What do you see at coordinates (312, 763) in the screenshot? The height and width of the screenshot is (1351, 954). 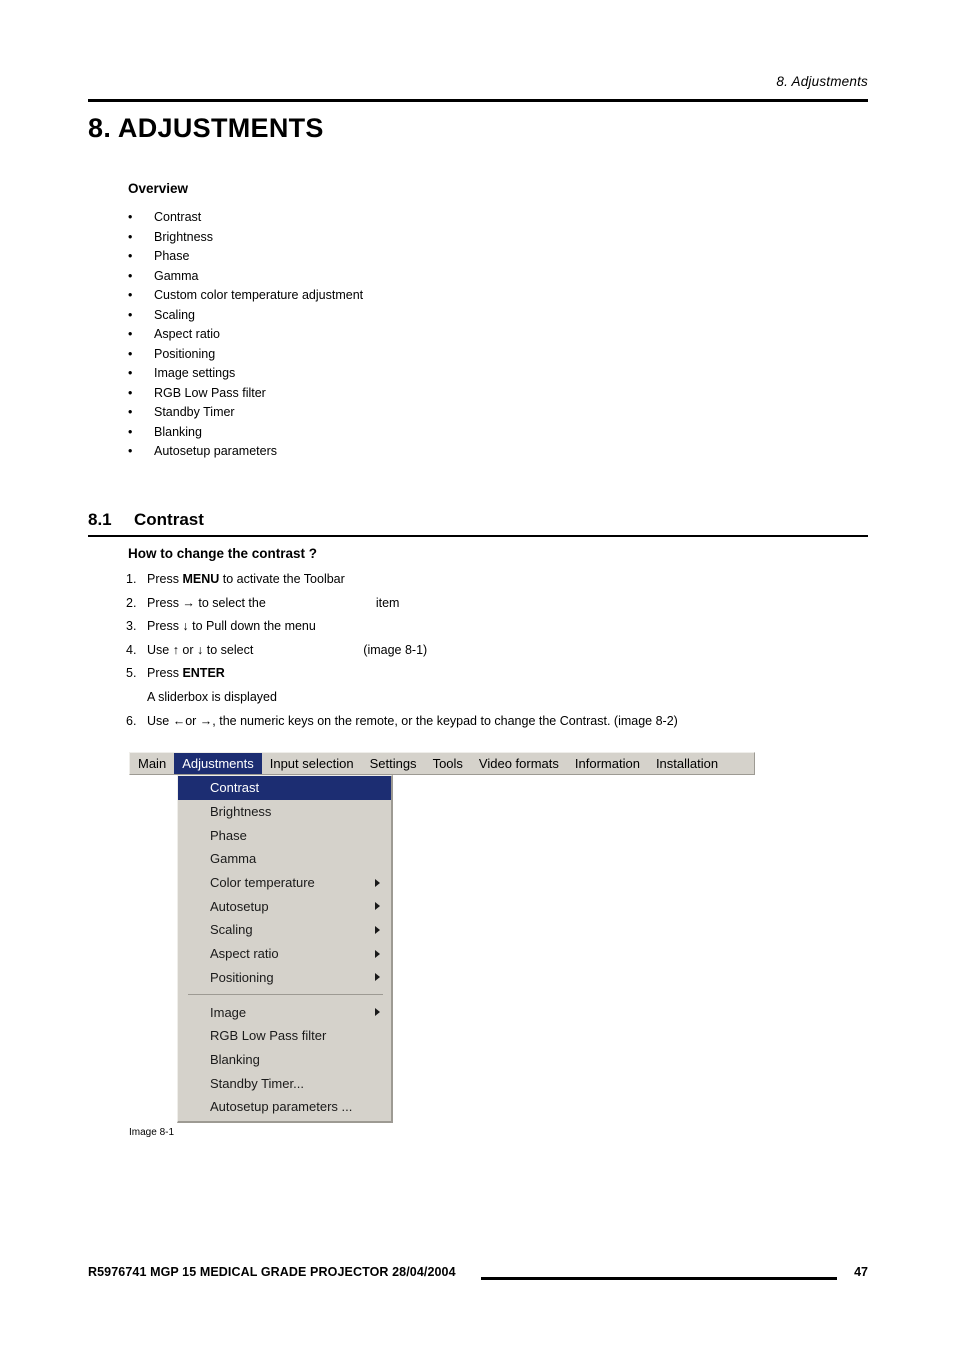 I see `osd-menubar-item-input-selection: Input selection` at bounding box center [312, 763].